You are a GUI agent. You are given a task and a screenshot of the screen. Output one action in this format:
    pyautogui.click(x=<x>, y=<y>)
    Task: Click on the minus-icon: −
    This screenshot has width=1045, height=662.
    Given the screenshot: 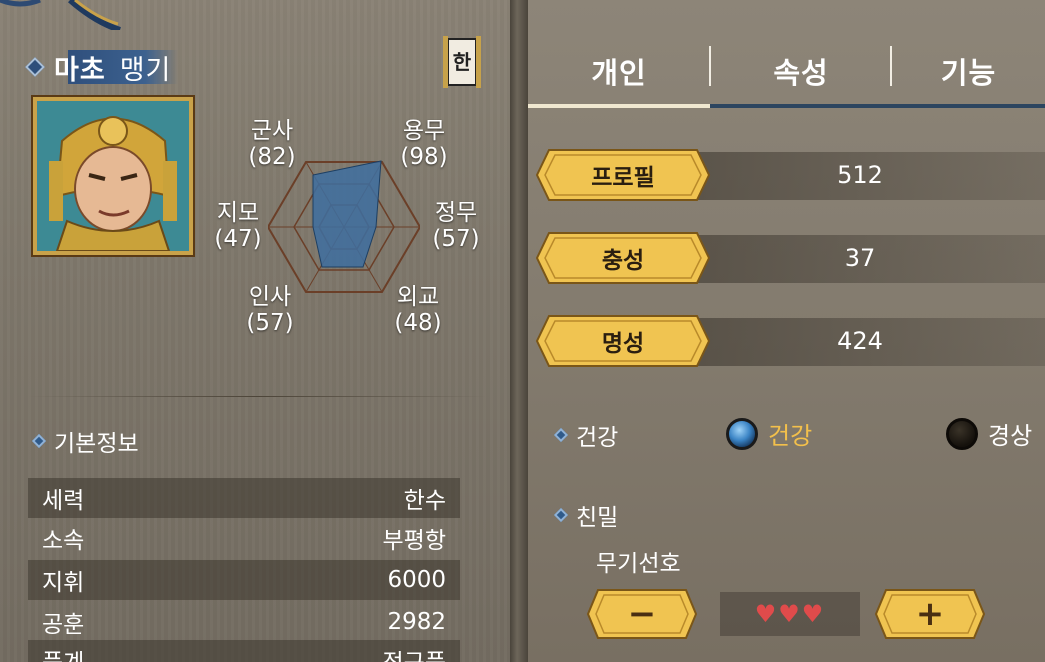 What is the action you would take?
    pyautogui.click(x=642, y=614)
    